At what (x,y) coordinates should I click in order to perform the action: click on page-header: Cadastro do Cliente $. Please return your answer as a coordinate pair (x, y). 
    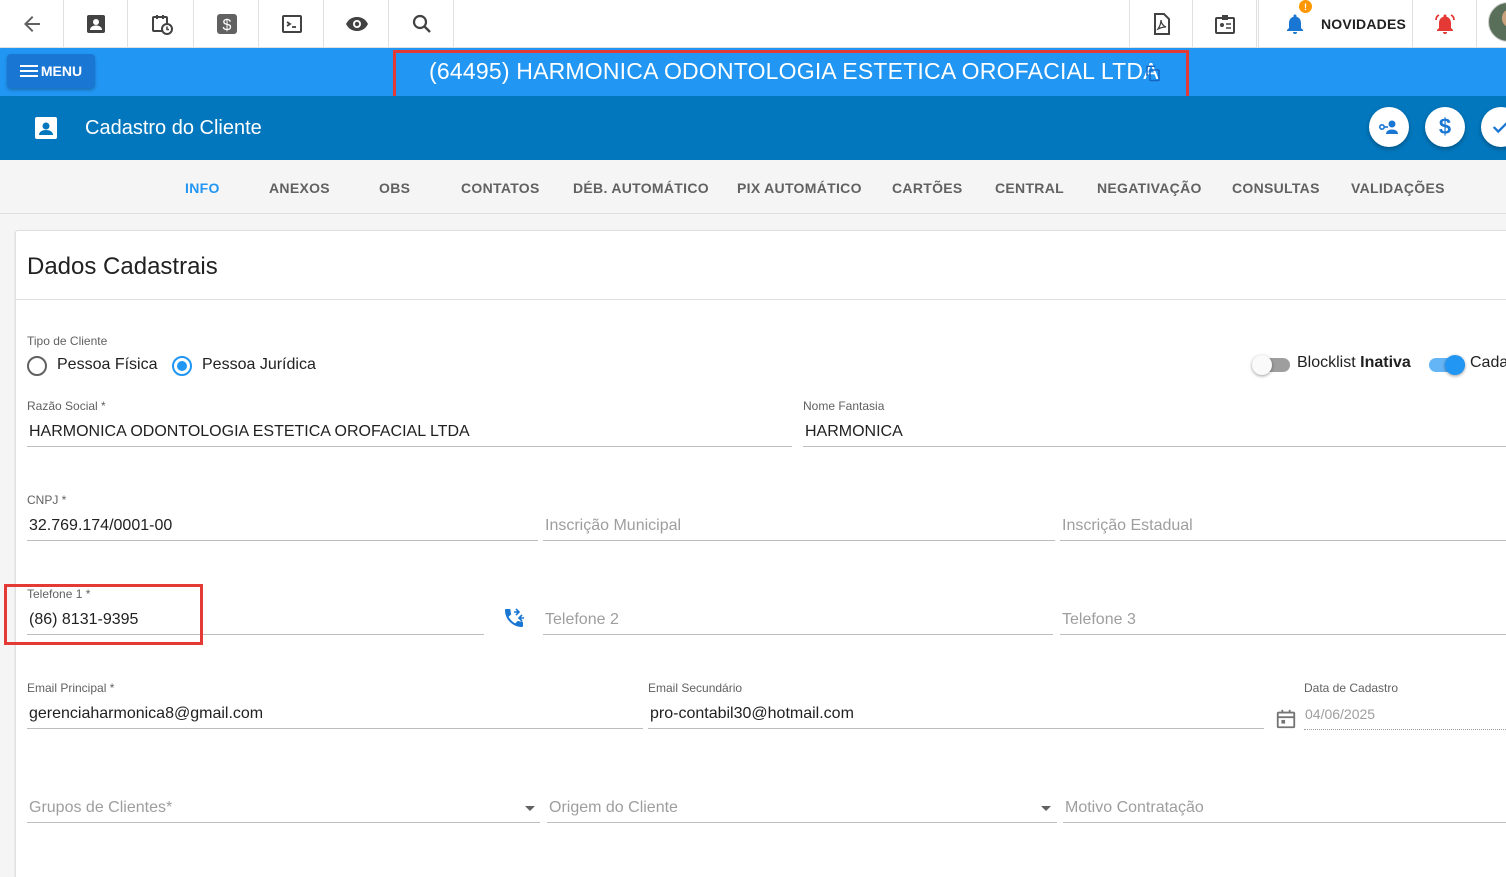
    Looking at the image, I should click on (753, 128).